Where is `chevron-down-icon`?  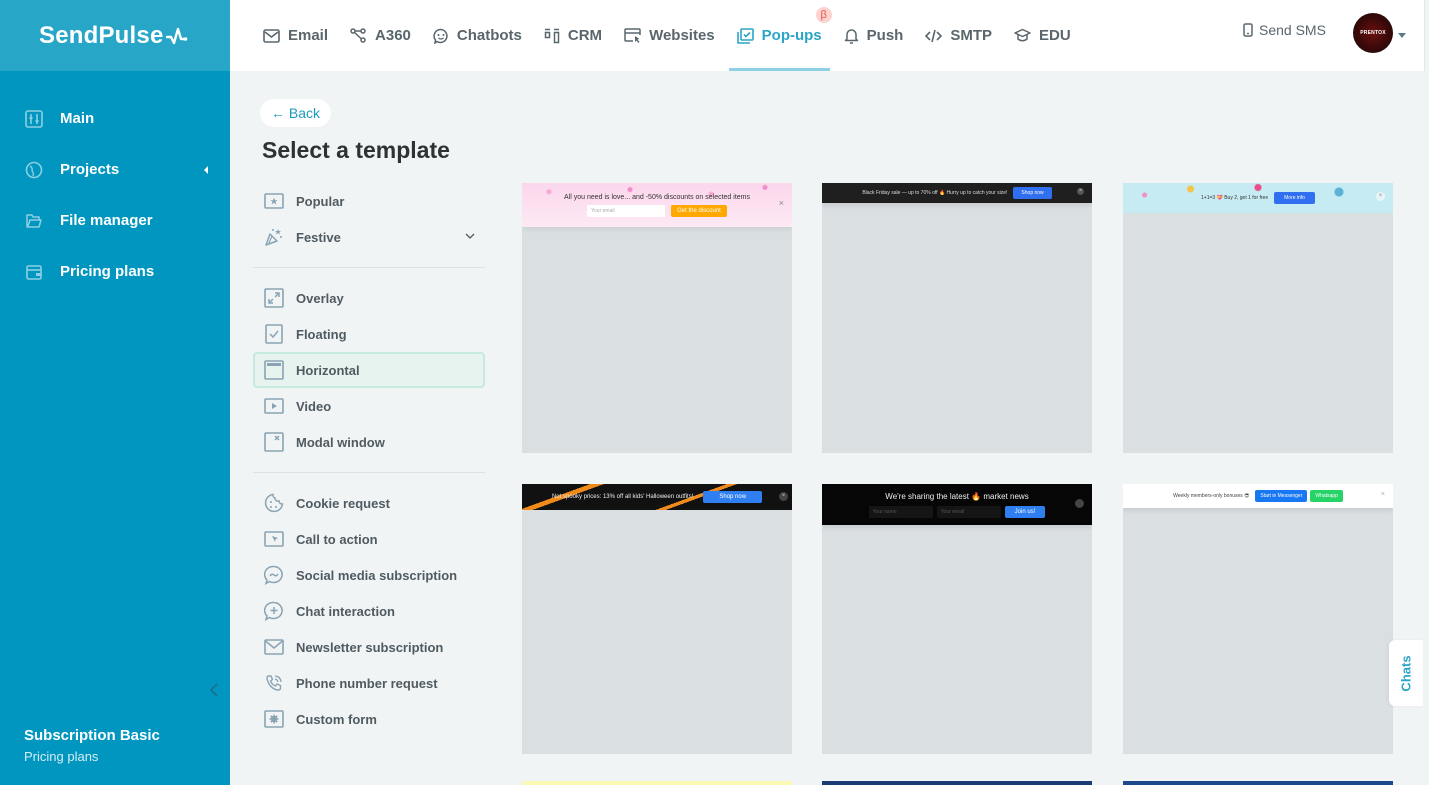
chevron-down-icon is located at coordinates (470, 236).